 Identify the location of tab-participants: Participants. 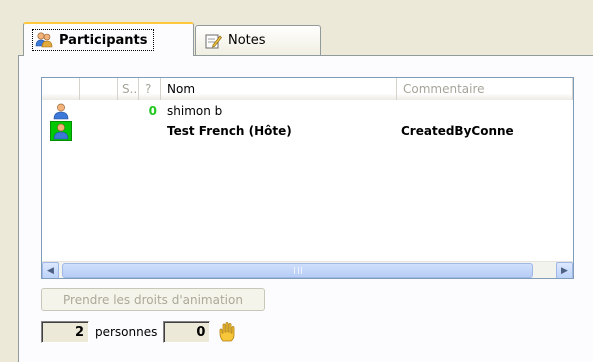
(108, 39).